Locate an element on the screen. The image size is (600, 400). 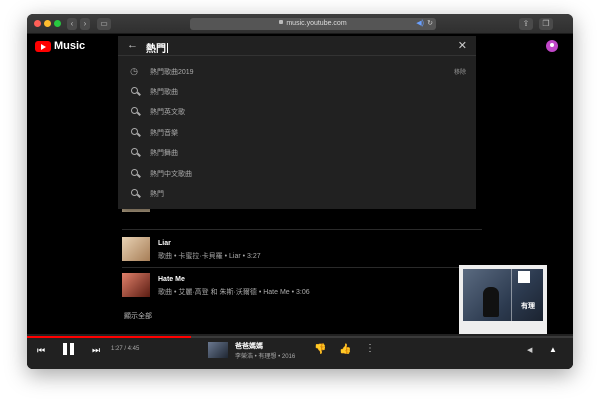
album-art-overlay: 有理 is located at coordinates (503, 303).